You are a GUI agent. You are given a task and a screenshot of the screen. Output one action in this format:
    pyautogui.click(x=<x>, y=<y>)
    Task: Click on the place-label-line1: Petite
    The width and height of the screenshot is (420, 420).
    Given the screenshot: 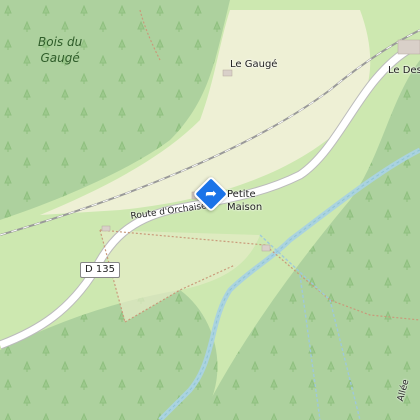 What is the action you would take?
    pyautogui.click(x=241, y=194)
    